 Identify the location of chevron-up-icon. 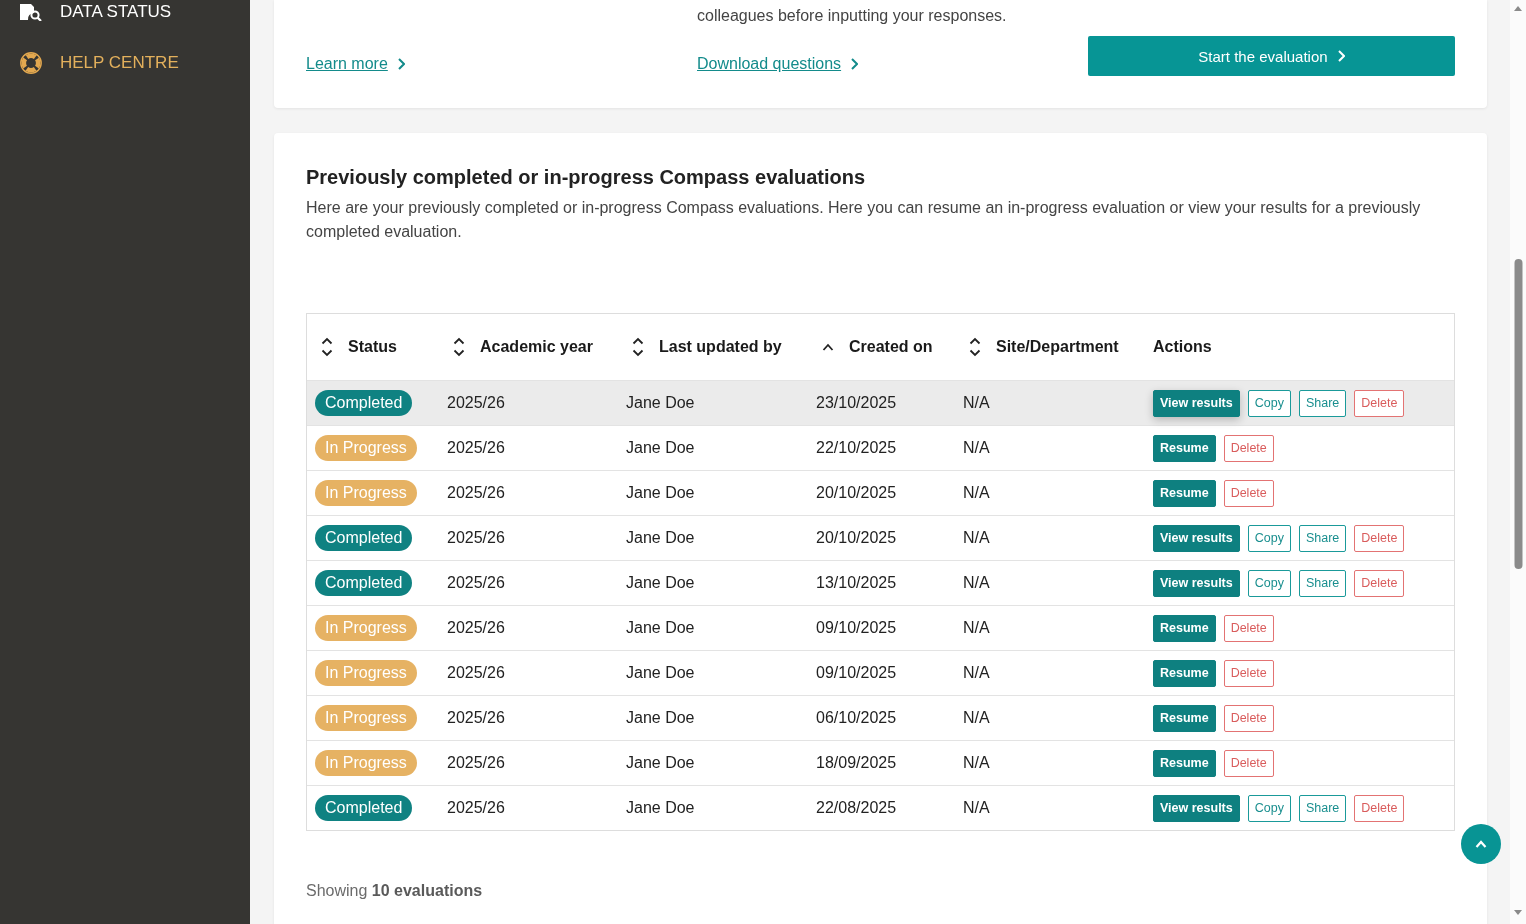
(1481, 844).